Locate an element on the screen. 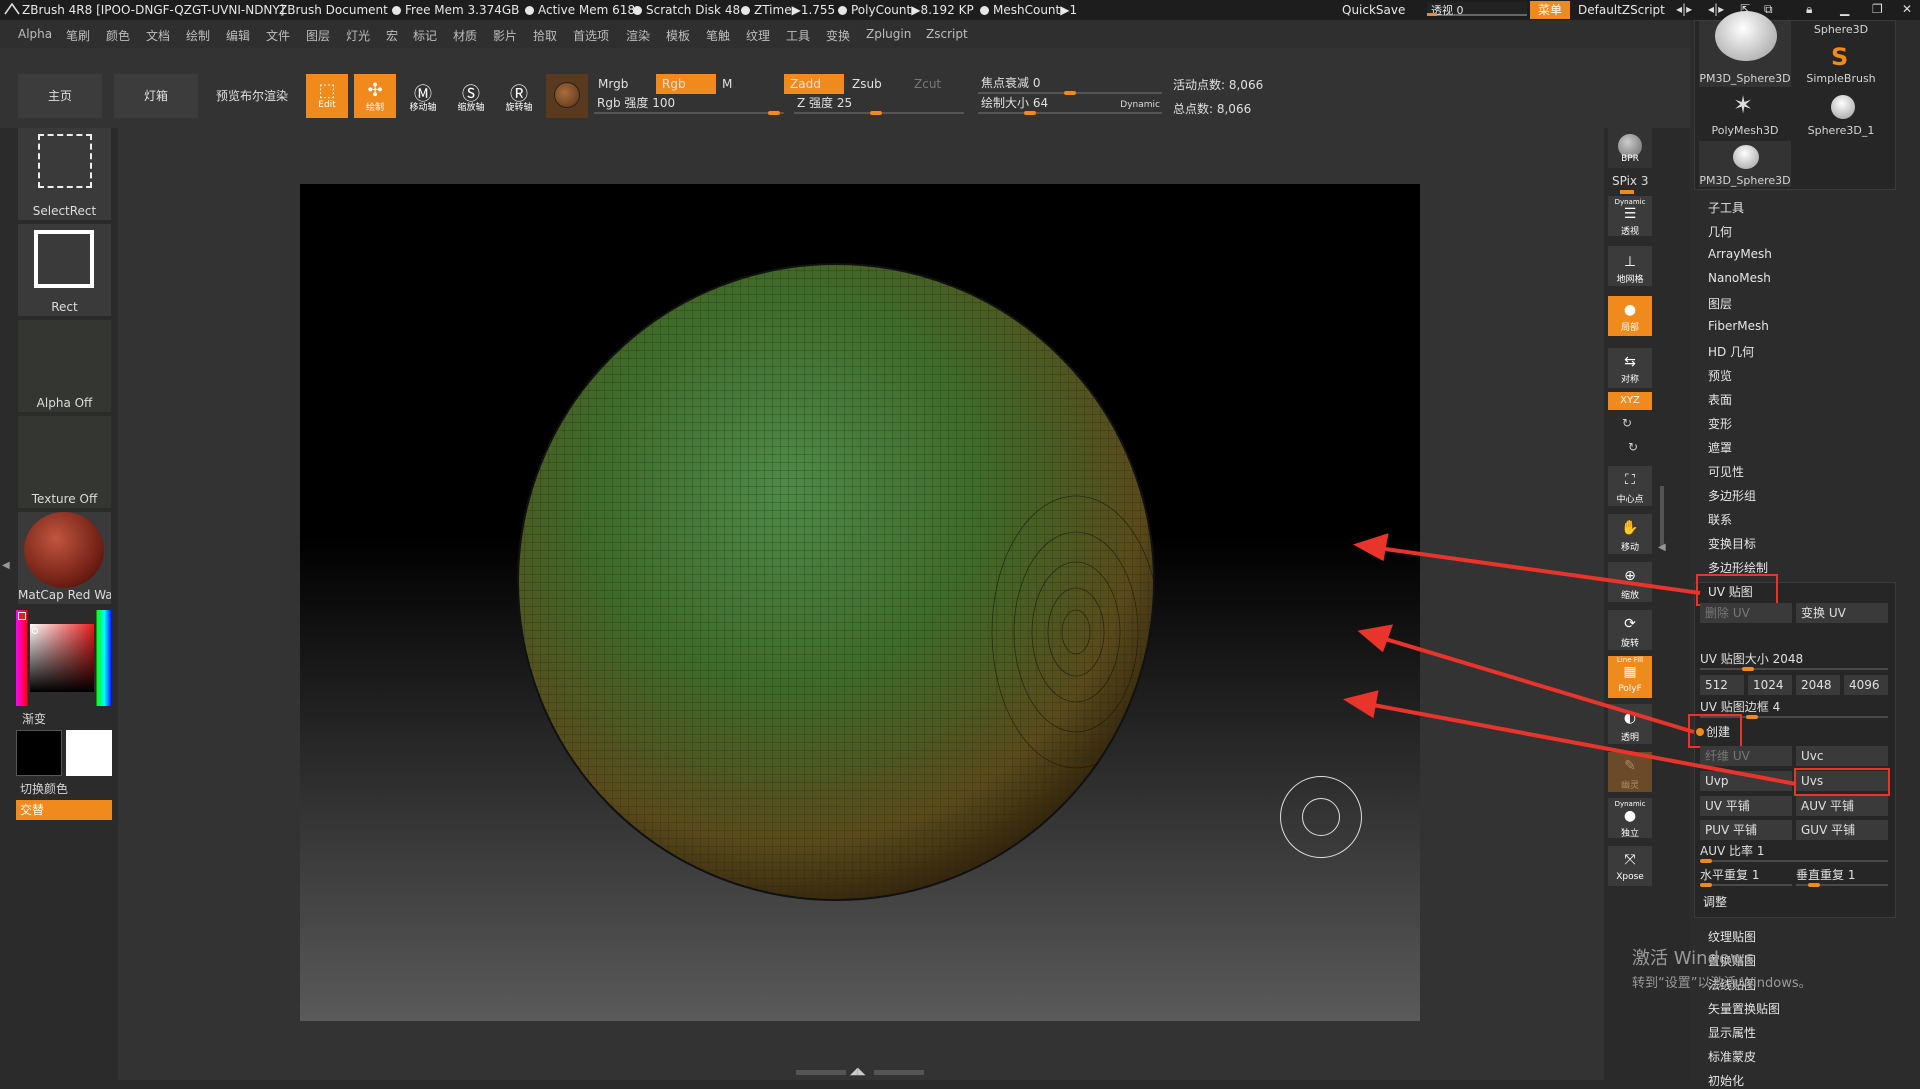  home-button: 主页 is located at coordinates (60, 96).